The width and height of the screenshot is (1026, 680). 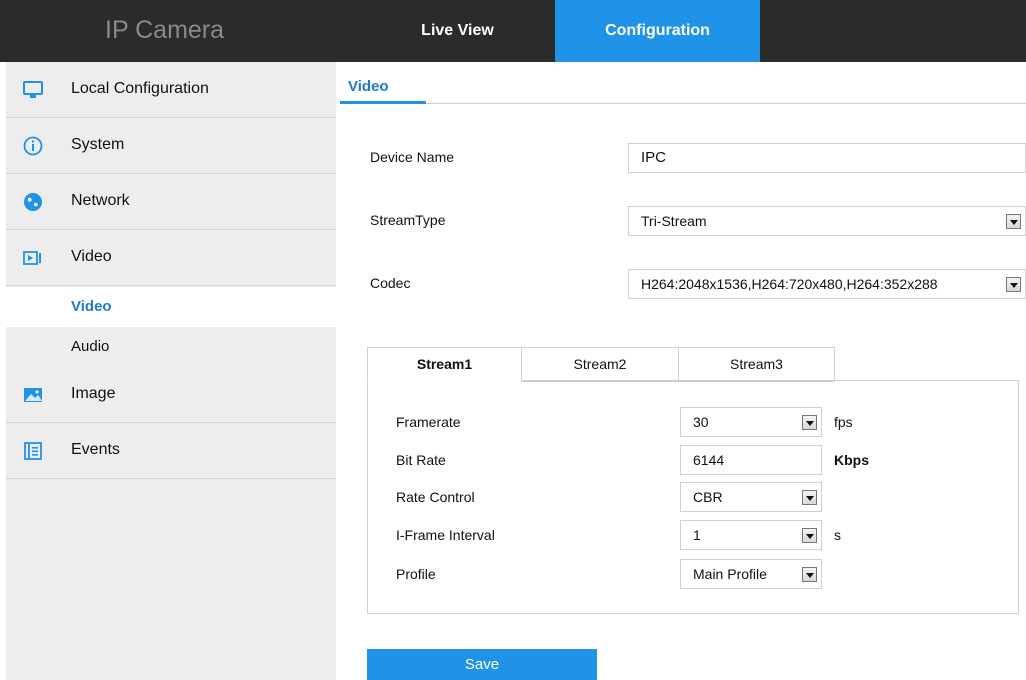 What do you see at coordinates (171, 451) in the screenshot?
I see `sidebar-item-events: Events` at bounding box center [171, 451].